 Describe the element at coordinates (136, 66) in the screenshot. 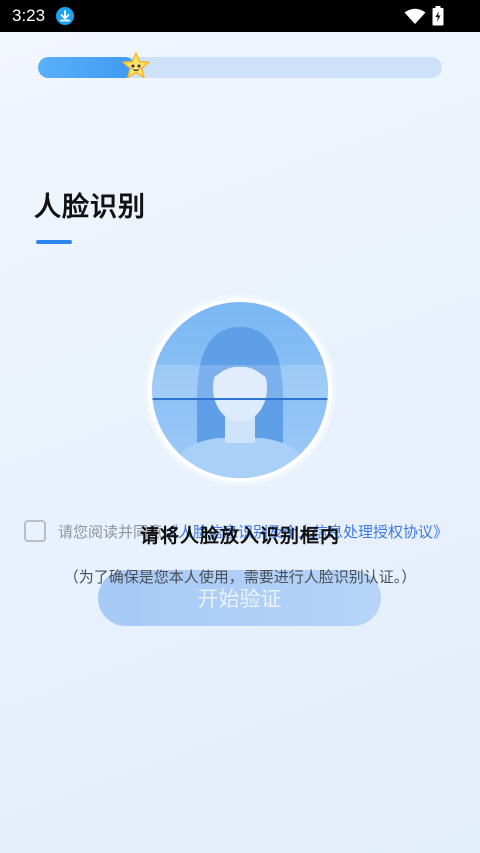

I see `star-mascot-icon` at that location.